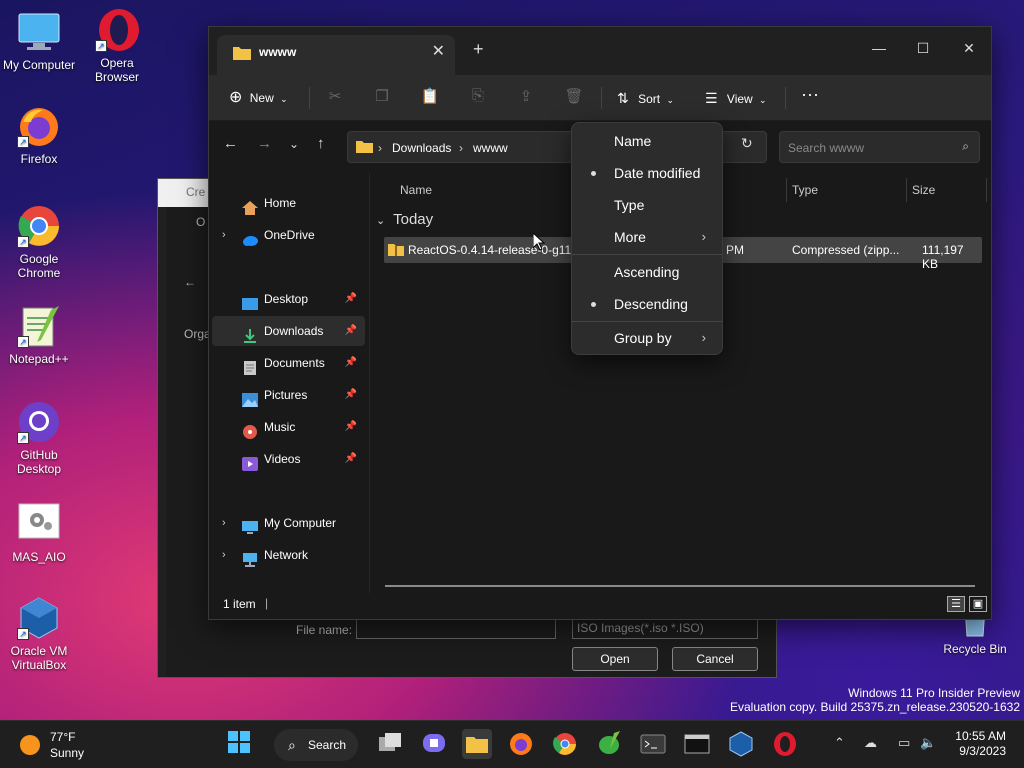 This screenshot has height=768, width=1024. I want to click on home-icon, so click(250, 205).